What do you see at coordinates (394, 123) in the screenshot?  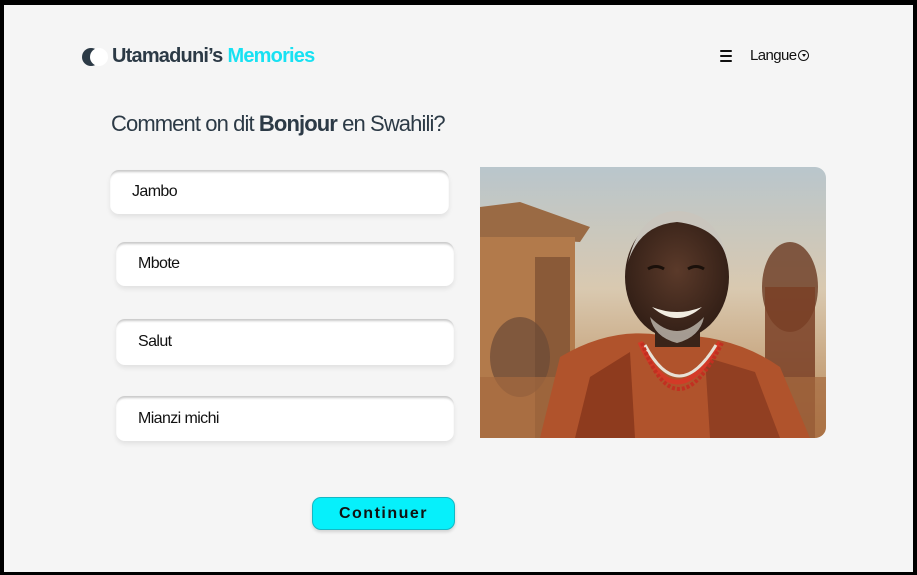 I see `question-suffix: en Swahili?` at bounding box center [394, 123].